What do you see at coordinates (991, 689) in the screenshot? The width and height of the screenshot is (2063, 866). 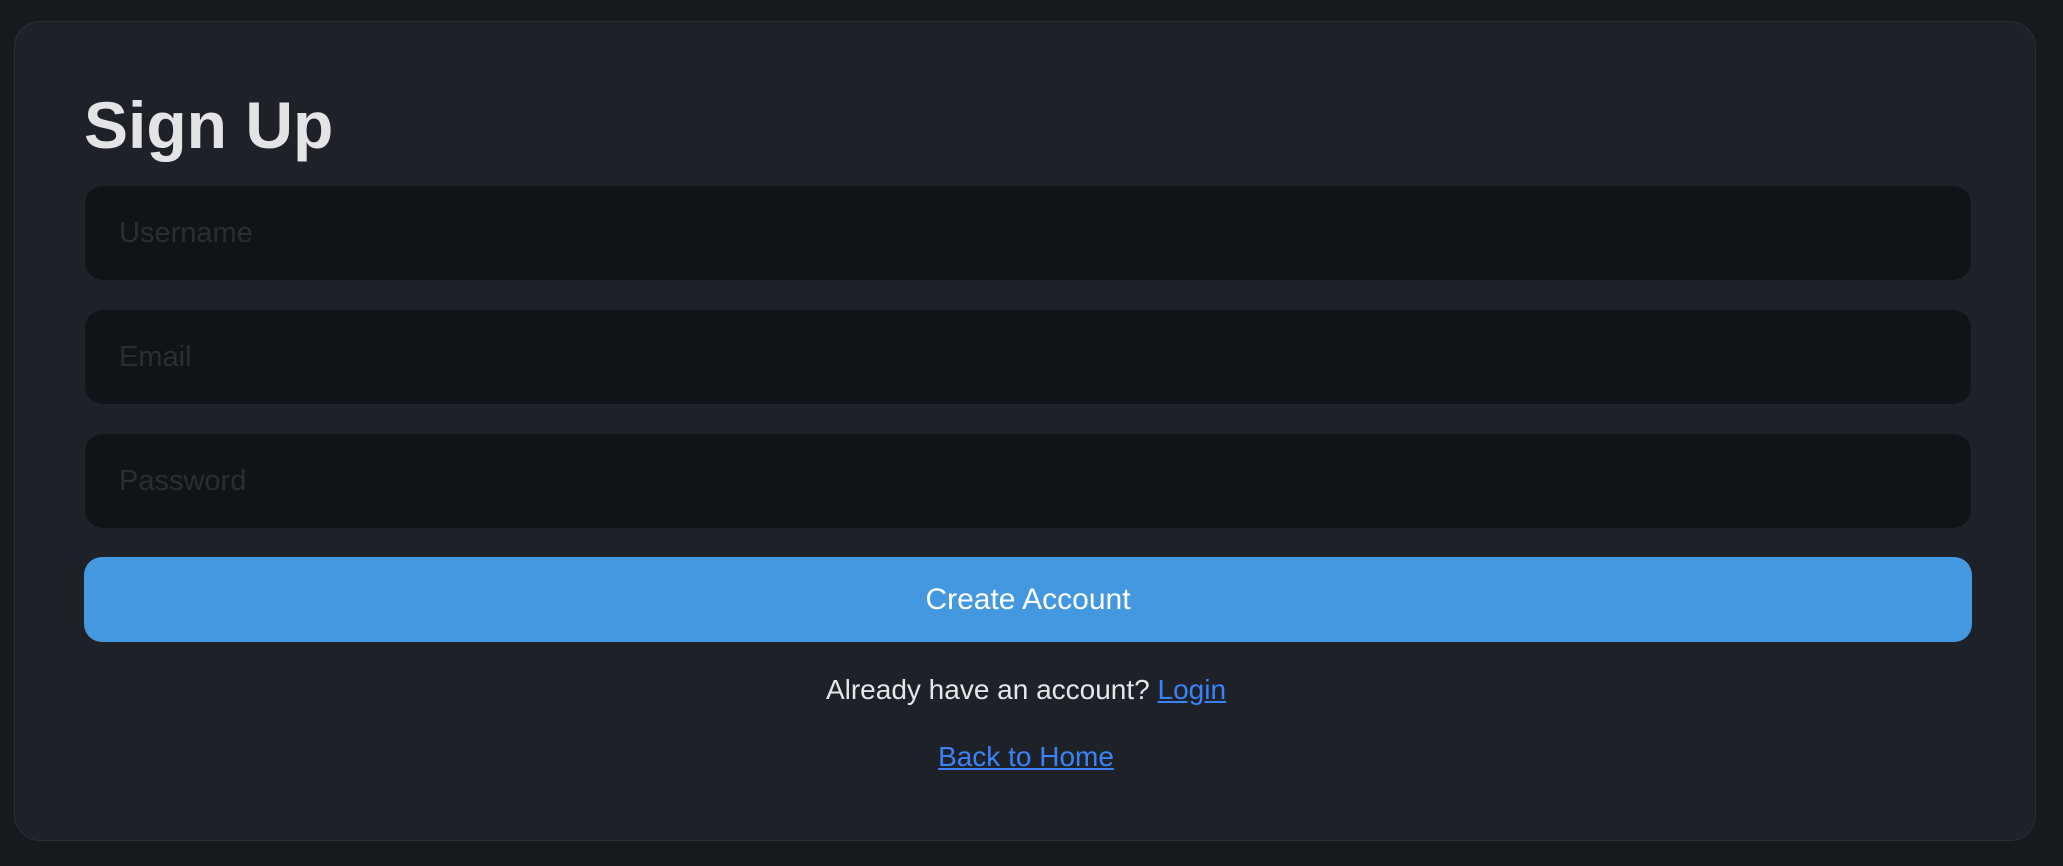 I see `login-prompt-text: Already have an account?` at bounding box center [991, 689].